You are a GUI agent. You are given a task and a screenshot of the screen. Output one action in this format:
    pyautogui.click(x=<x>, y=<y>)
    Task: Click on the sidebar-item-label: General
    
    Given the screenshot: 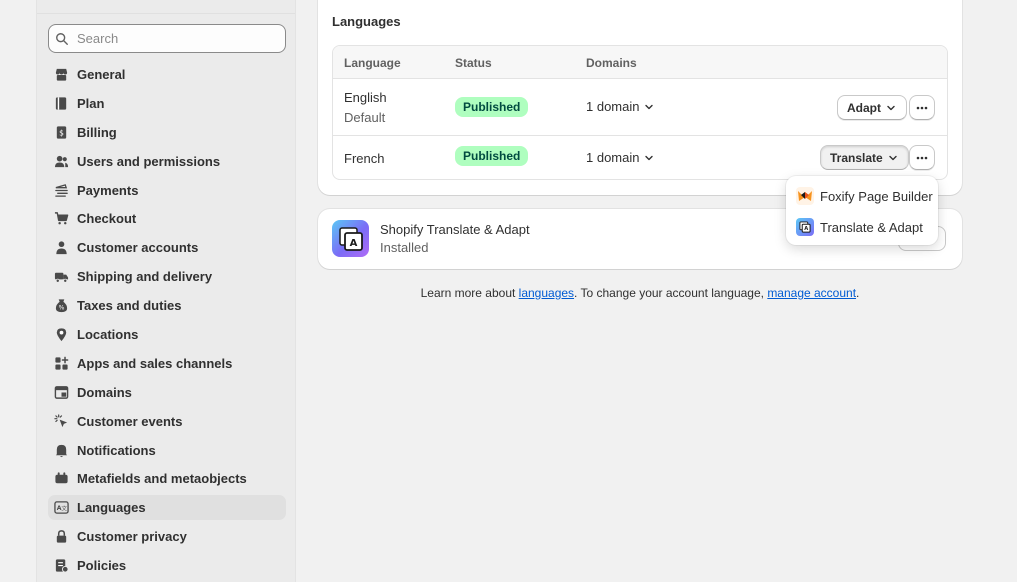 What is the action you would take?
    pyautogui.click(x=101, y=74)
    